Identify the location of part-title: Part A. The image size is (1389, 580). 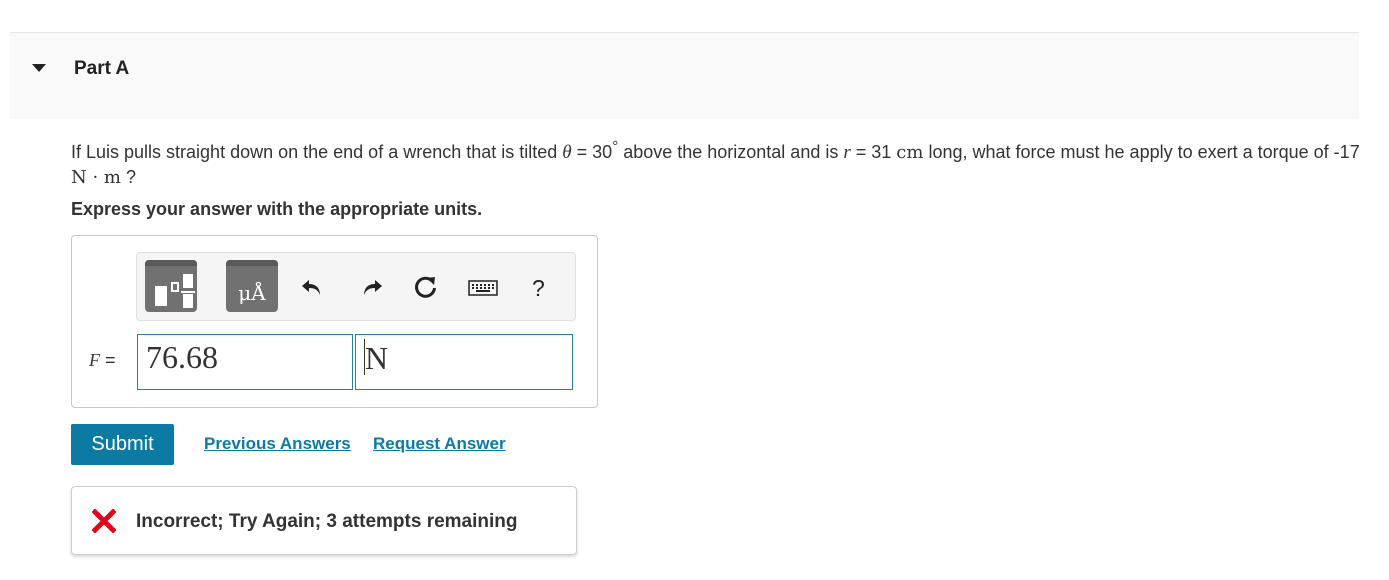
(102, 68).